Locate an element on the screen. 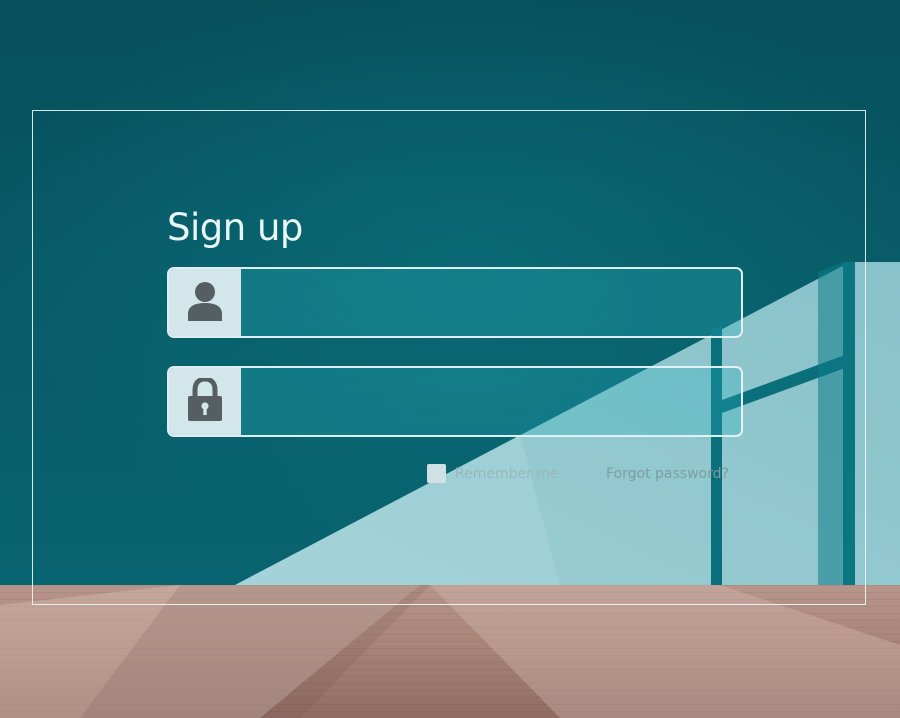  username-icon-box is located at coordinates (205, 302).